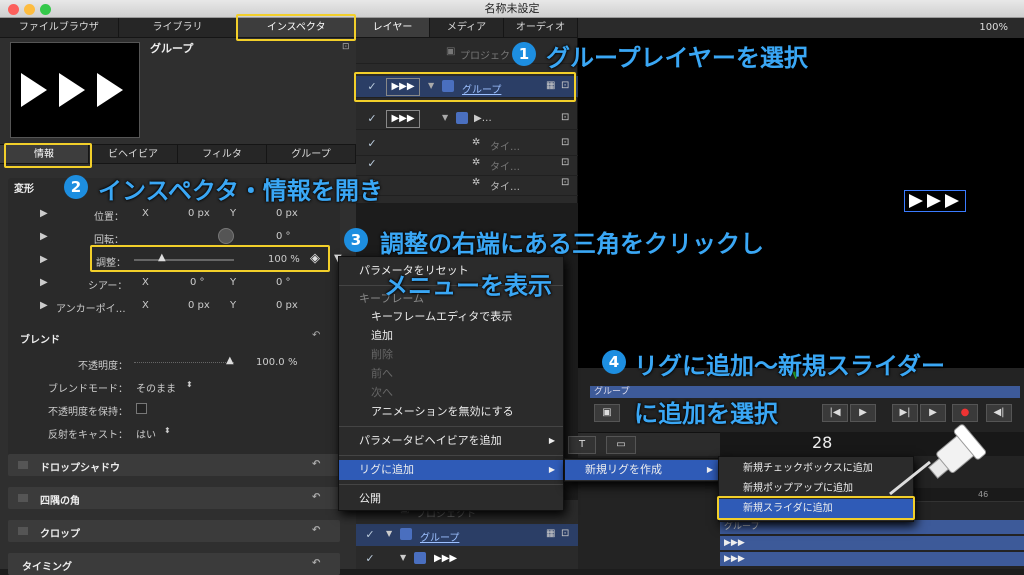  Describe the element at coordinates (816, 509) in the screenshot. I see `menu-item-new-slider: 新規スライダに追加` at that location.